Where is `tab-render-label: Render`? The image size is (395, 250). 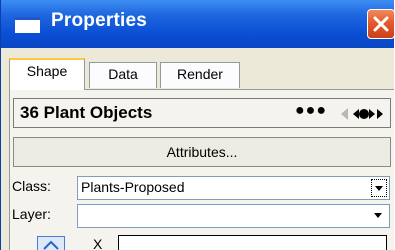
tab-render-label: Render is located at coordinates (200, 74).